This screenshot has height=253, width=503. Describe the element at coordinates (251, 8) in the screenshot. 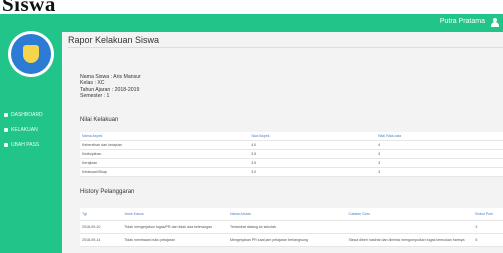

I see `page-heading: Siswa` at that location.